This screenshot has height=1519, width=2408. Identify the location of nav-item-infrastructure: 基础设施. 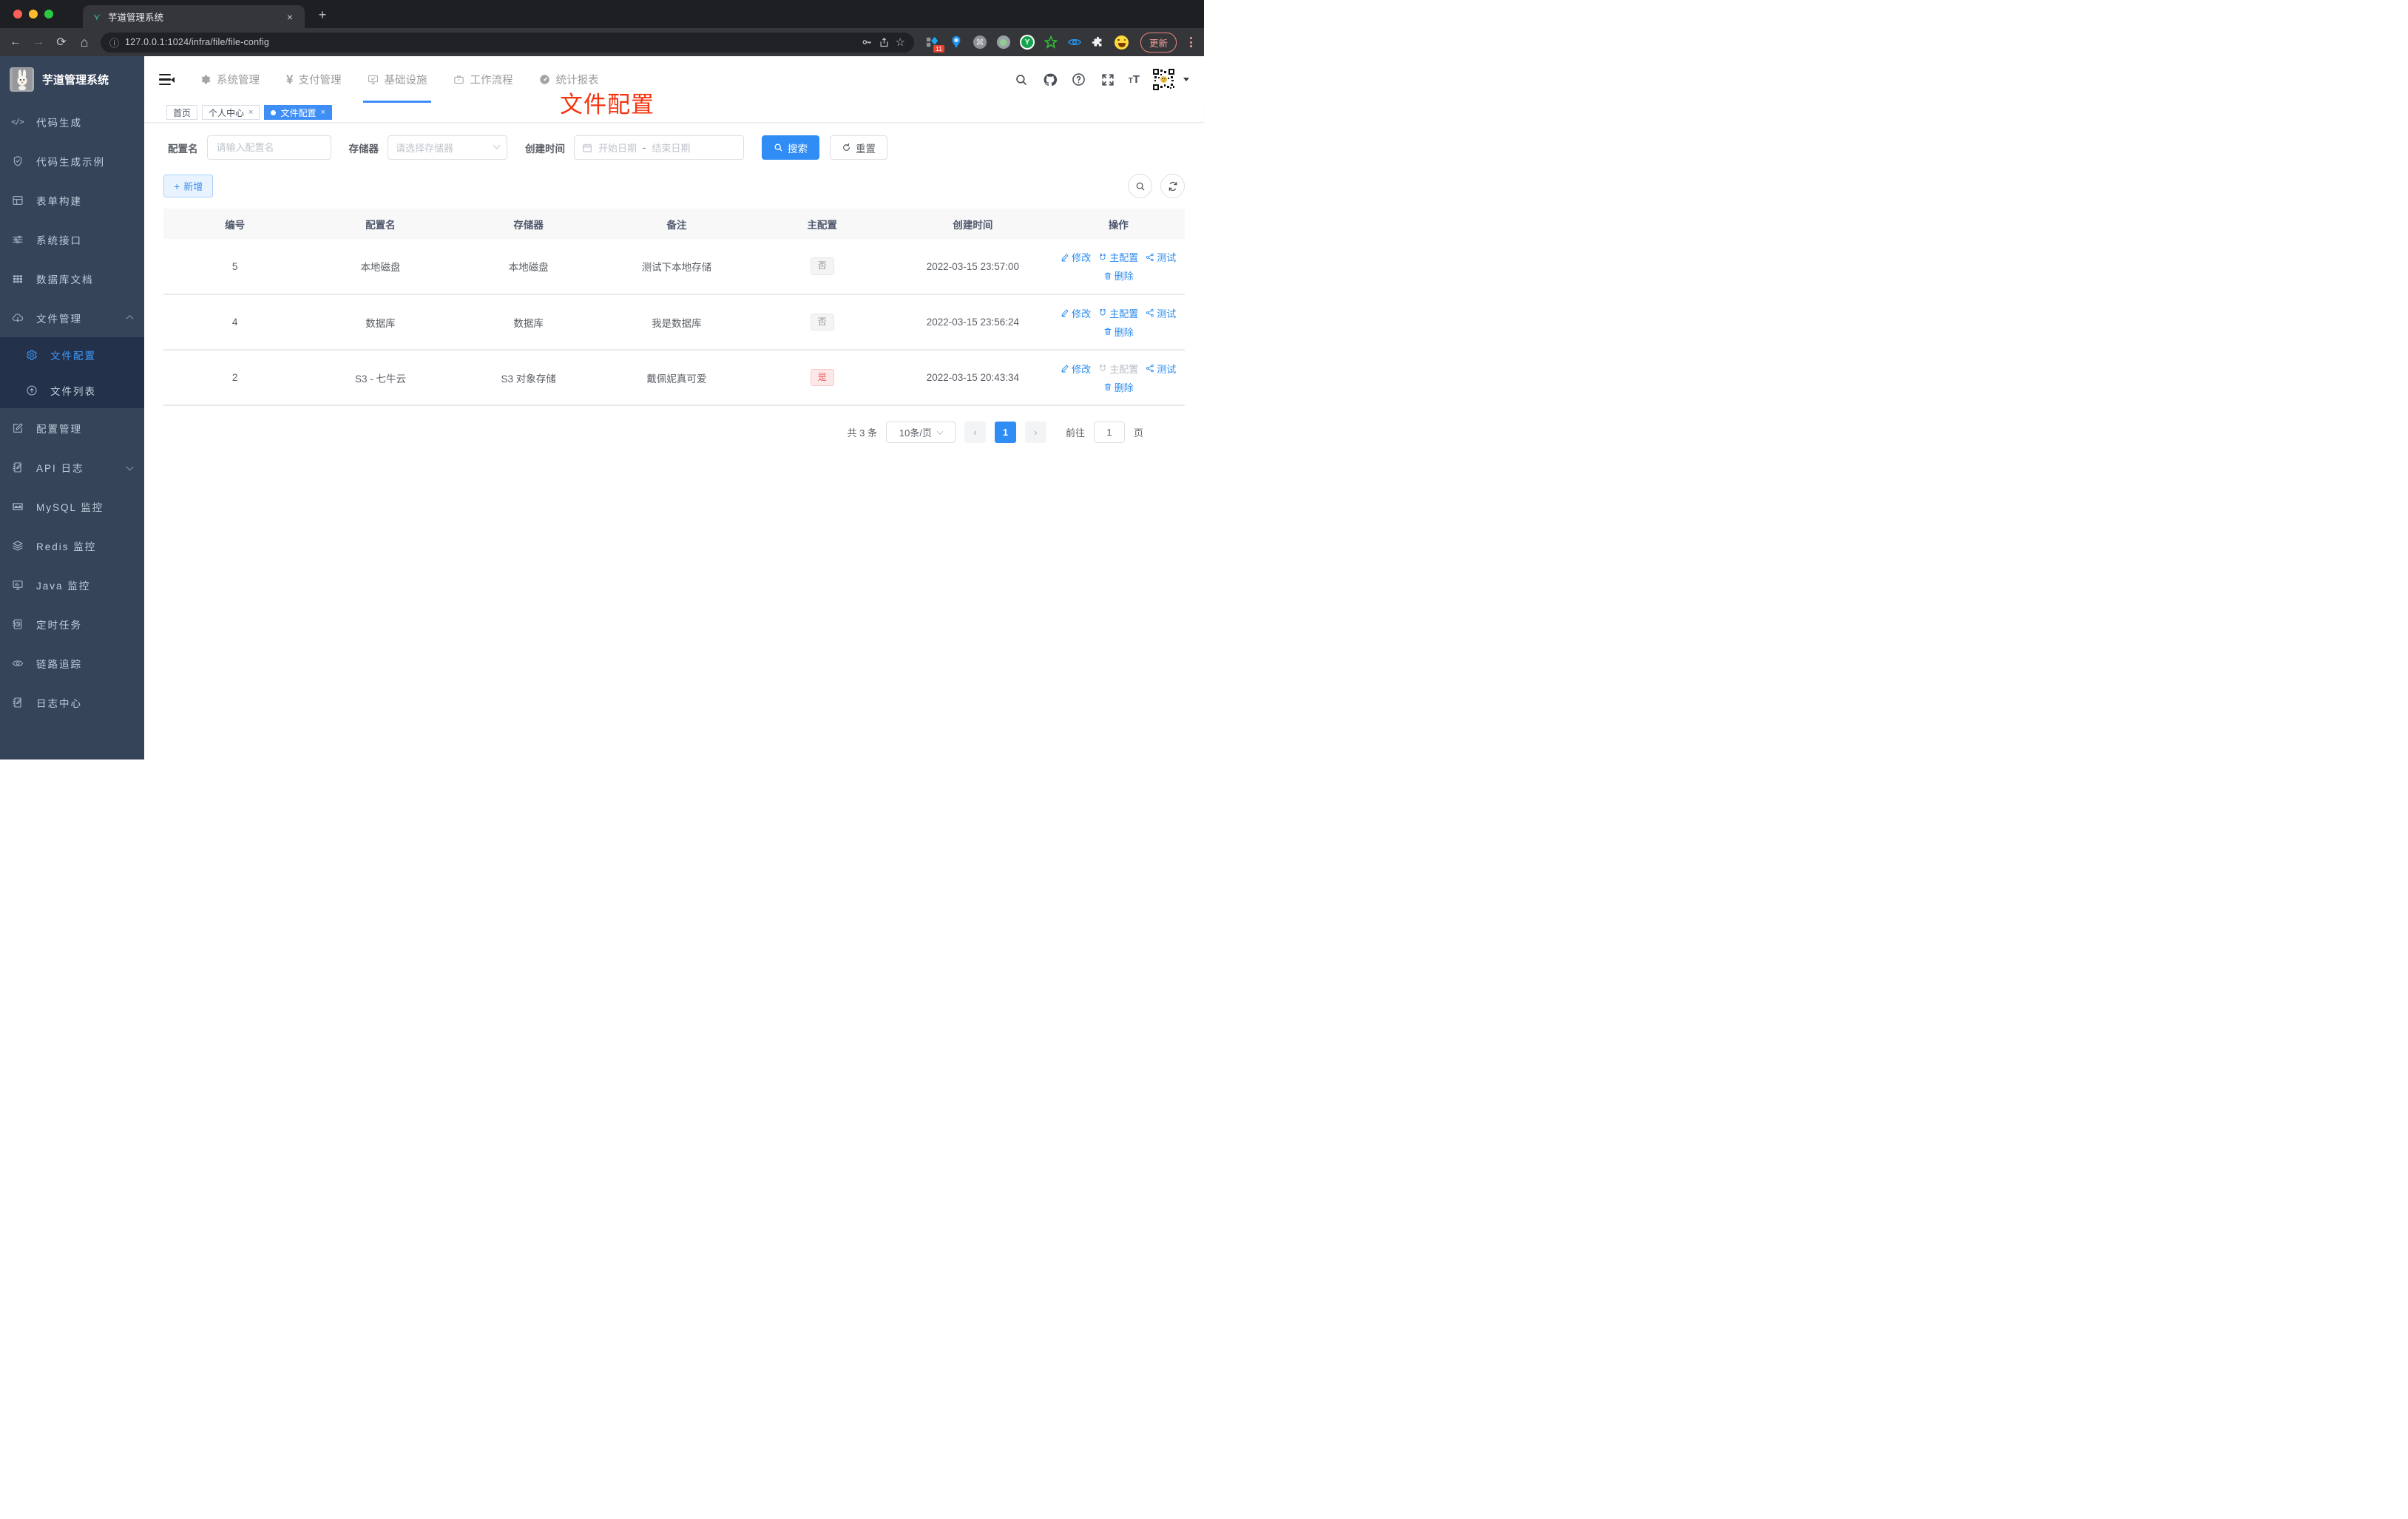
(397, 79).